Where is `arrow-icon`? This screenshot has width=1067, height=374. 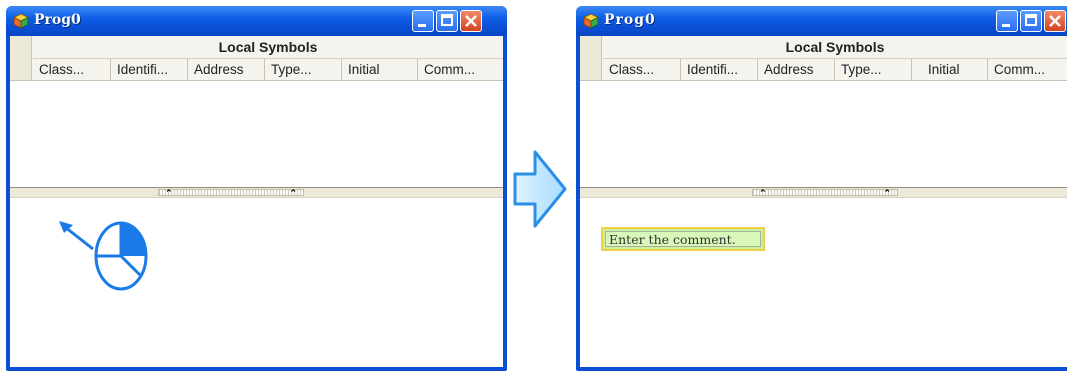 arrow-icon is located at coordinates (76, 236).